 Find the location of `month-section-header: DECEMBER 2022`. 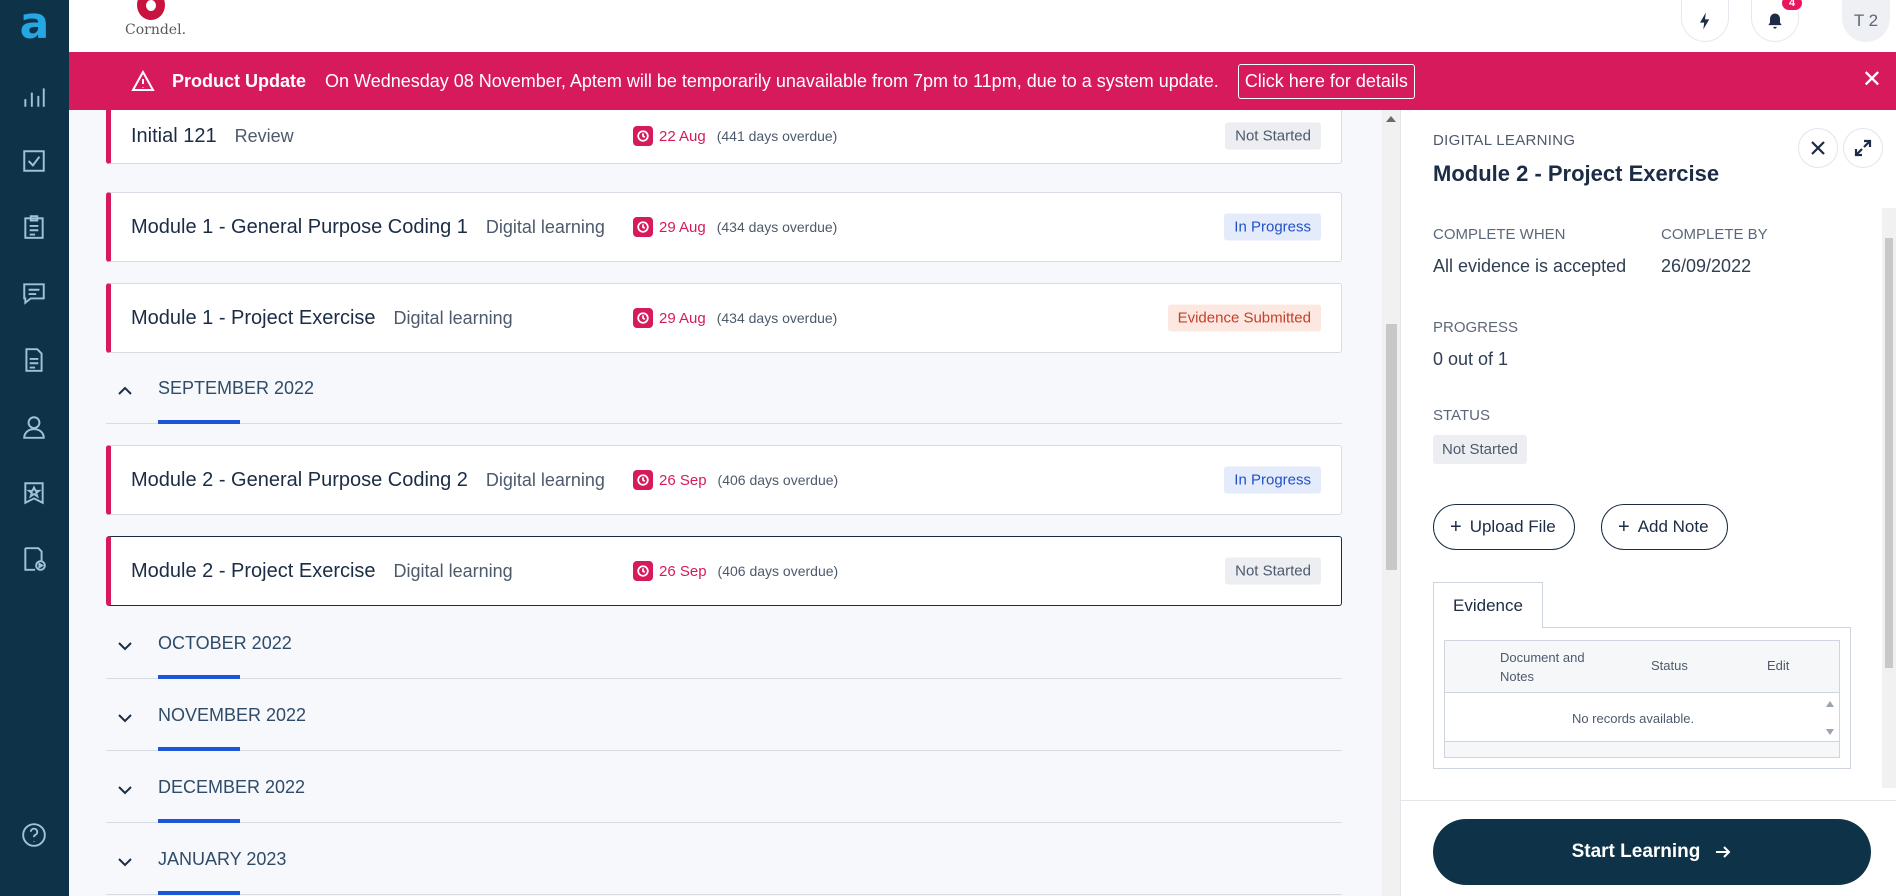

month-section-header: DECEMBER 2022 is located at coordinates (724, 793).